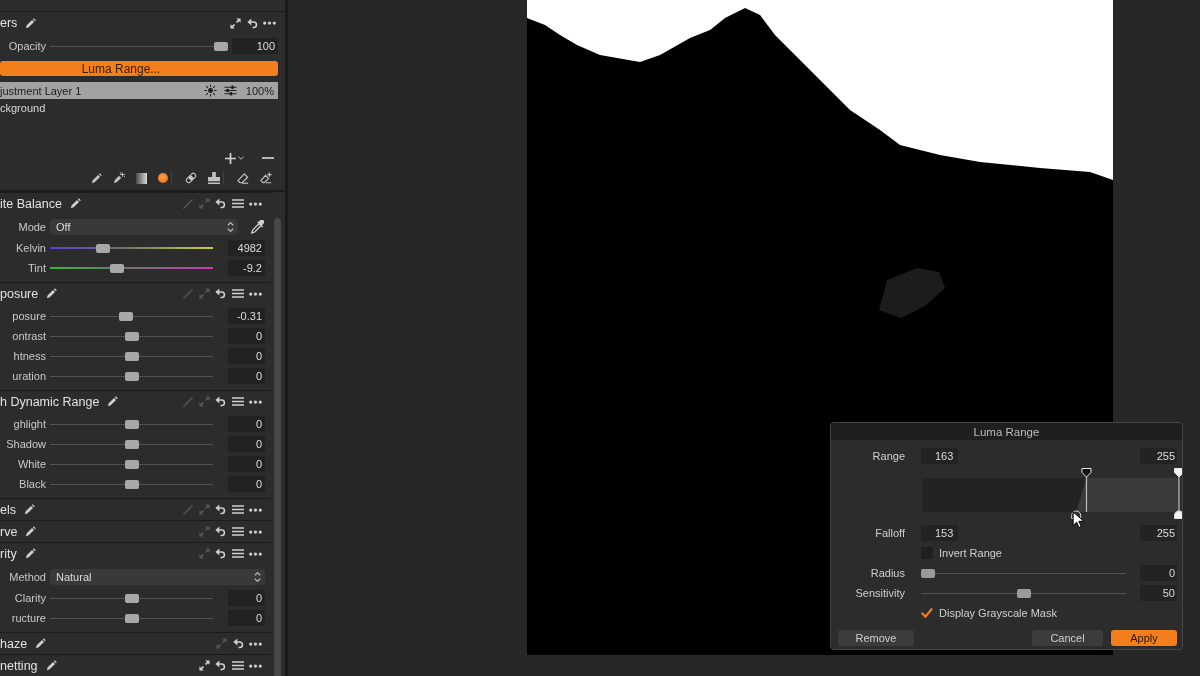  Describe the element at coordinates (8, 553) in the screenshot. I see `section-title: rity` at that location.